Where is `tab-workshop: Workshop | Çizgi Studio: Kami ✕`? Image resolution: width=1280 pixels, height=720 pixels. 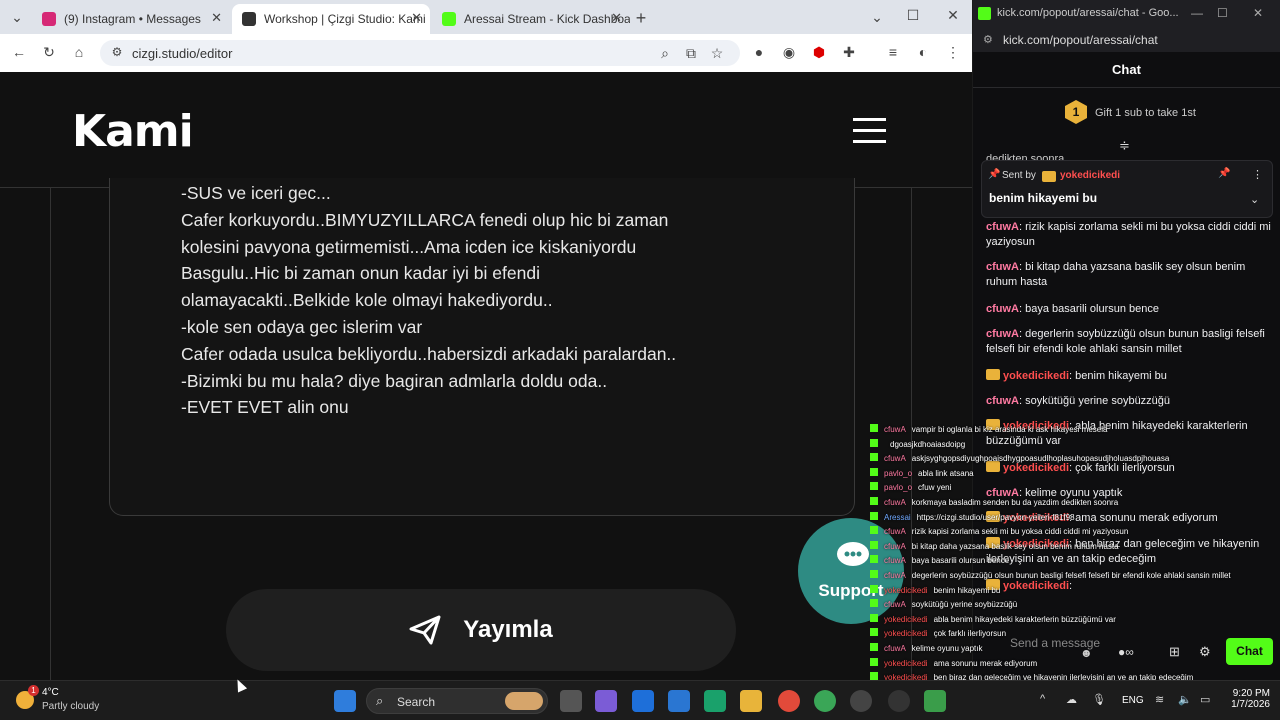
tab-workshop: Workshop | Çizgi Studio: Kami ✕ is located at coordinates (331, 19).